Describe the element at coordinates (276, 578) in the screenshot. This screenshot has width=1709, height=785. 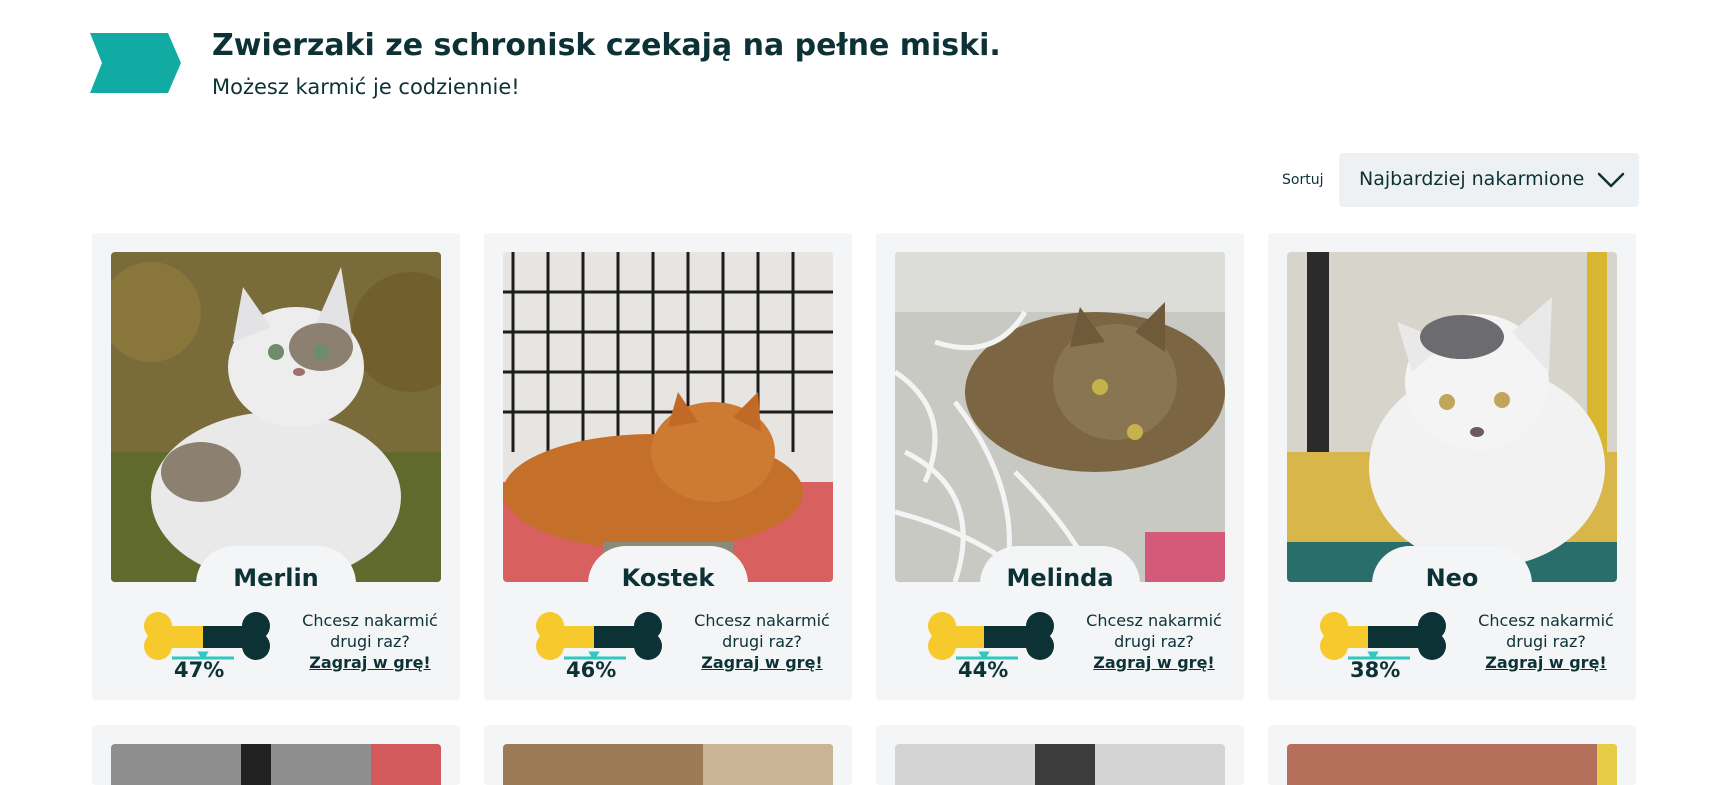
I see `pet-name: Merlin` at that location.